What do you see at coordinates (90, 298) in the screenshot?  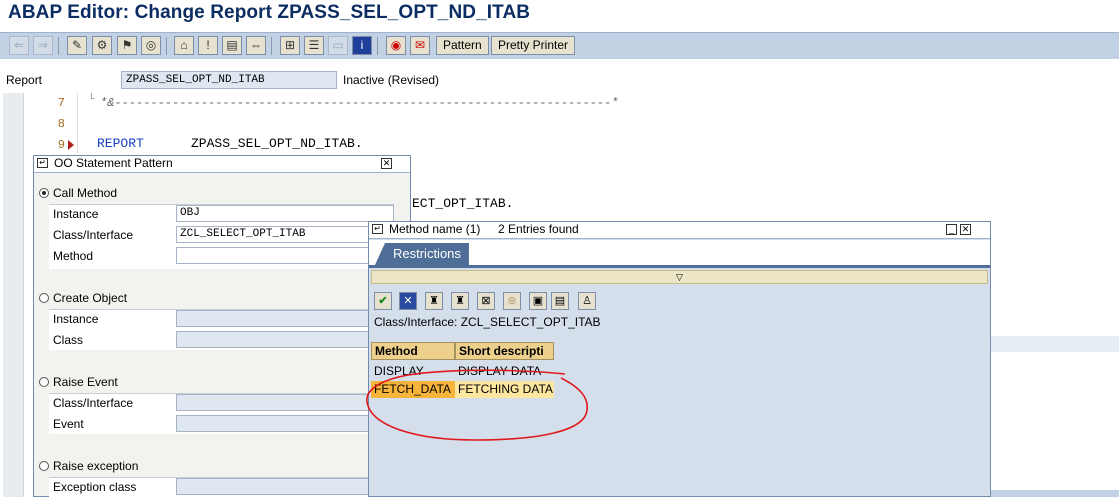 I see `create-object-label: Create Object` at bounding box center [90, 298].